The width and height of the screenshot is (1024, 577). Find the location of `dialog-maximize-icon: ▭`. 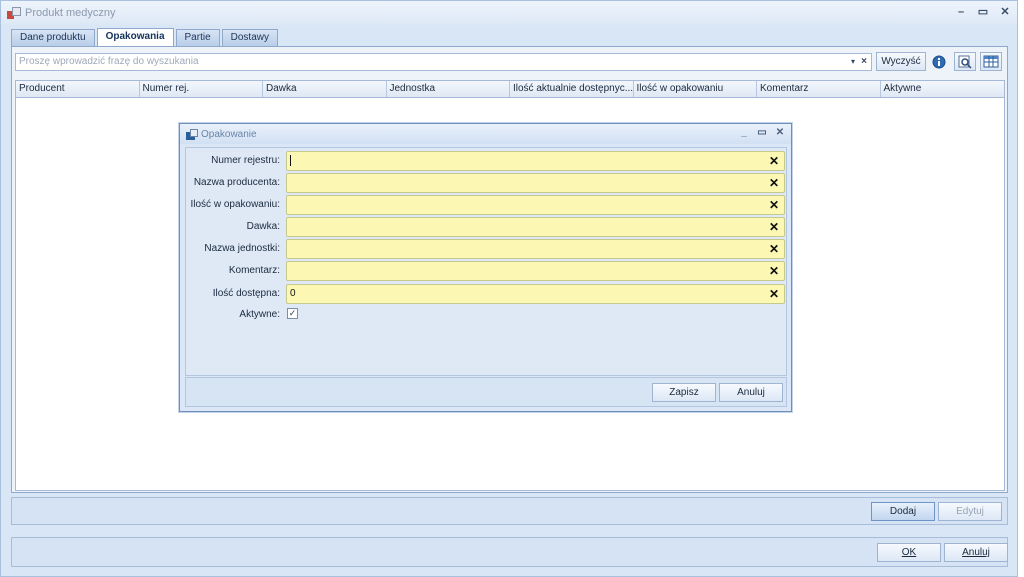

dialog-maximize-icon: ▭ is located at coordinates (762, 132).